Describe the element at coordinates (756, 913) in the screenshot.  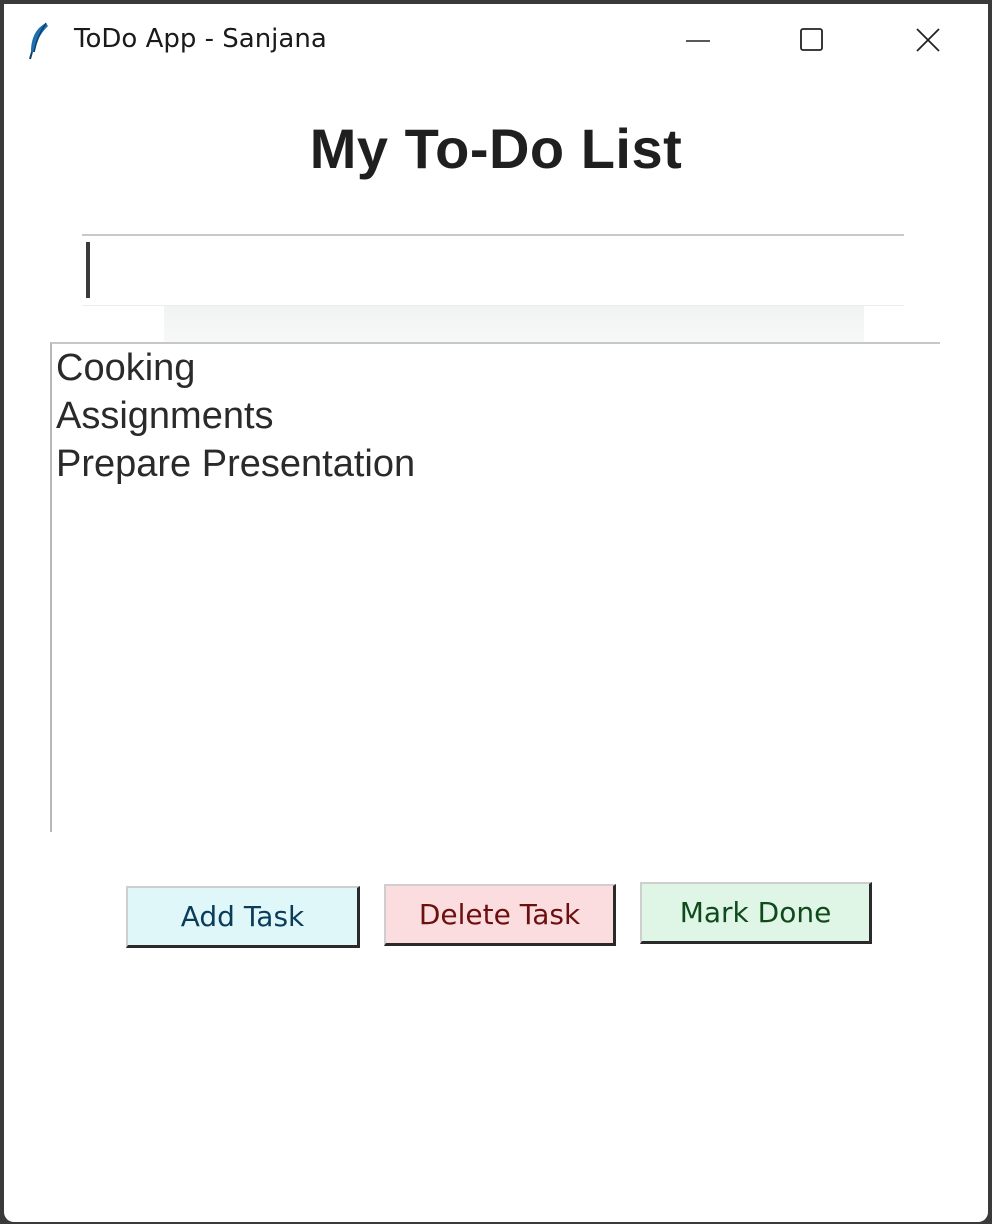
I see `mark-done-button: Mark Done` at that location.